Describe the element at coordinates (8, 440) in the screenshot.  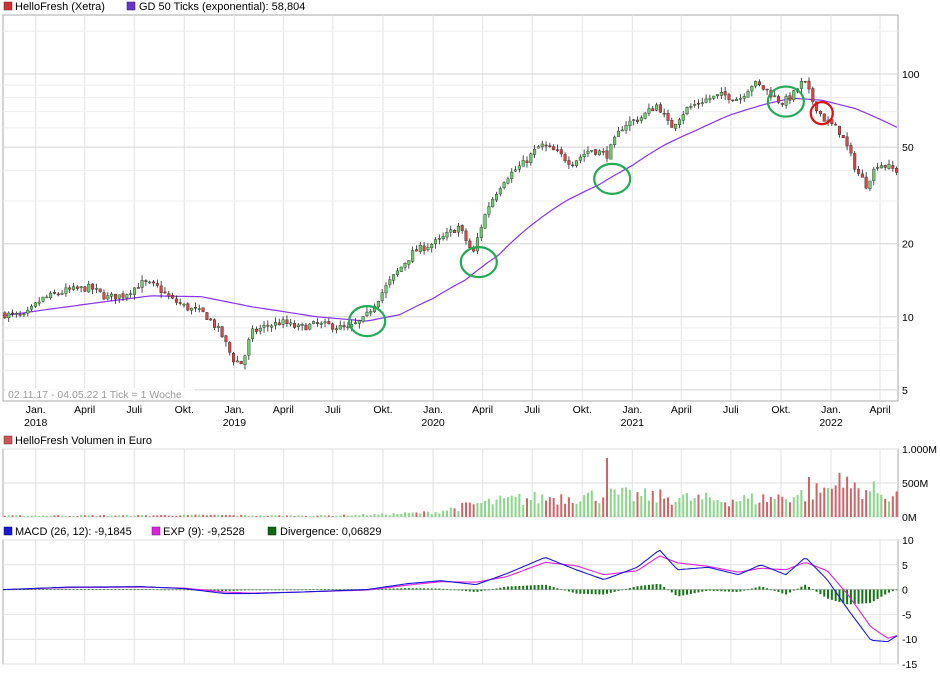
I see `volume-legend-swatch` at that location.